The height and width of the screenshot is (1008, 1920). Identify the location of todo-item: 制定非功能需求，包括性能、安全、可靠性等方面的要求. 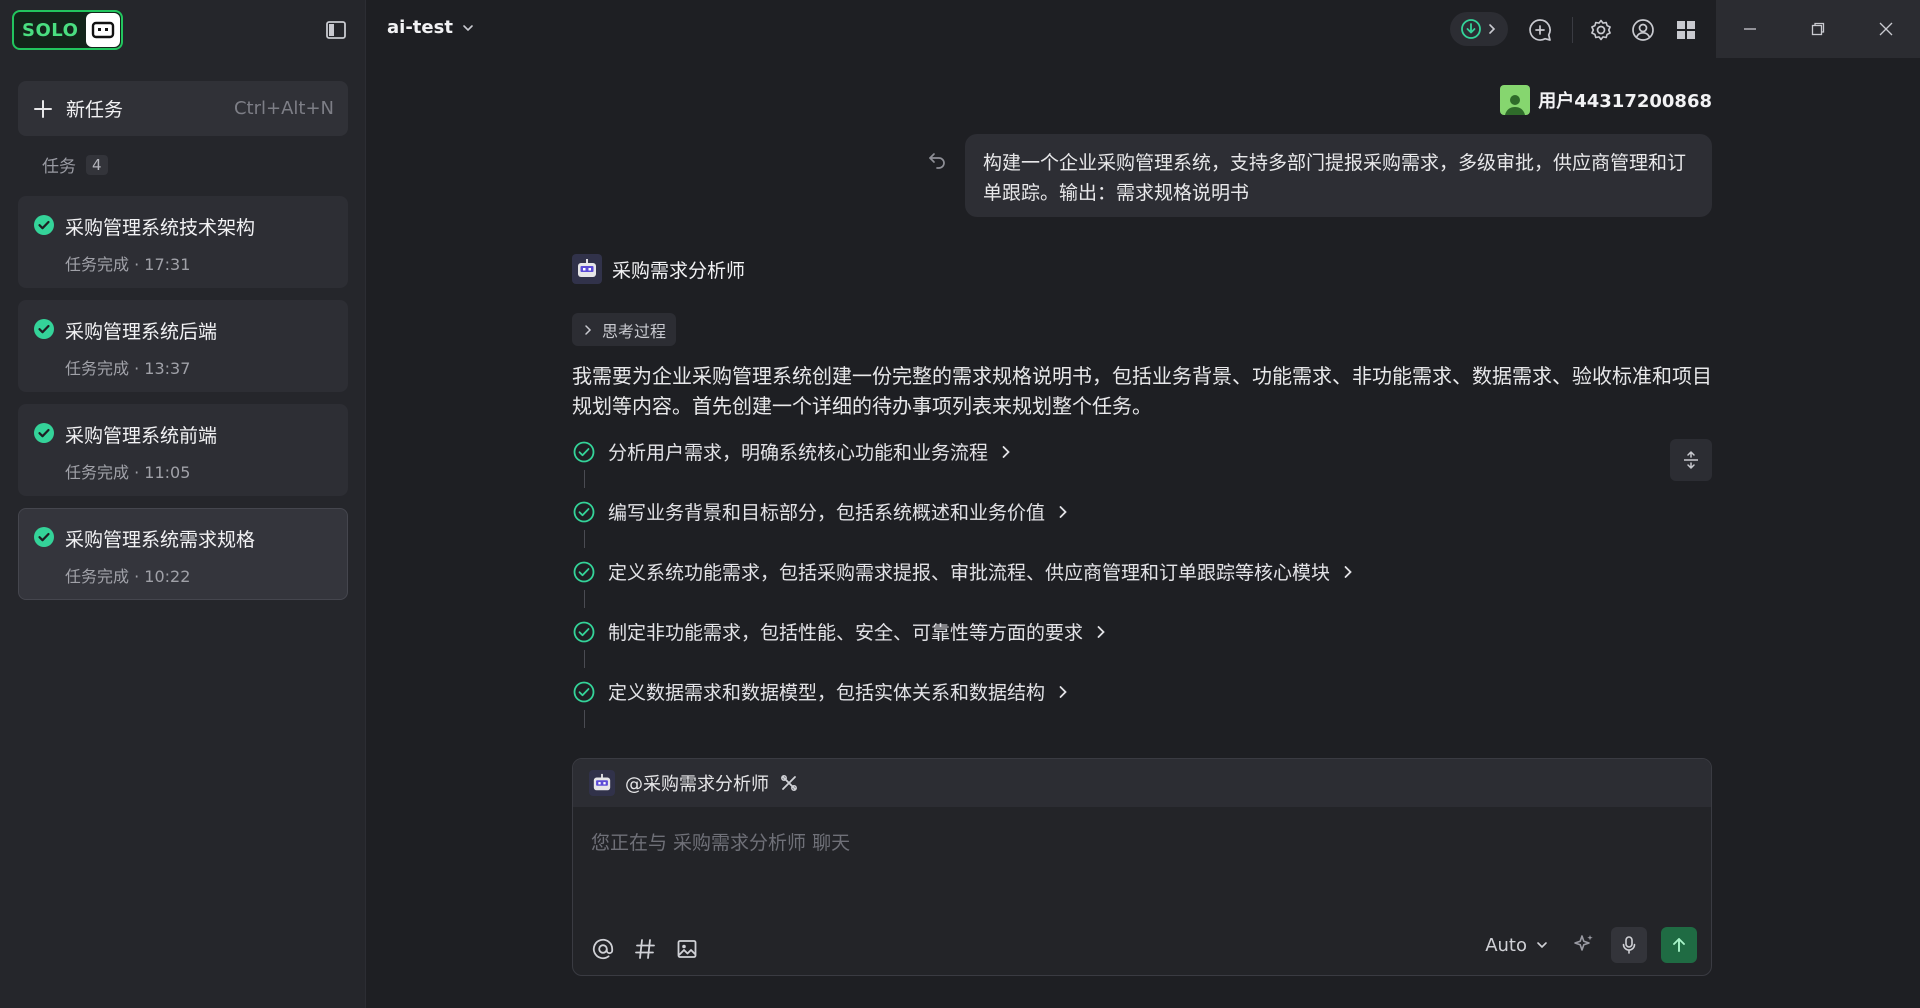
(840, 631).